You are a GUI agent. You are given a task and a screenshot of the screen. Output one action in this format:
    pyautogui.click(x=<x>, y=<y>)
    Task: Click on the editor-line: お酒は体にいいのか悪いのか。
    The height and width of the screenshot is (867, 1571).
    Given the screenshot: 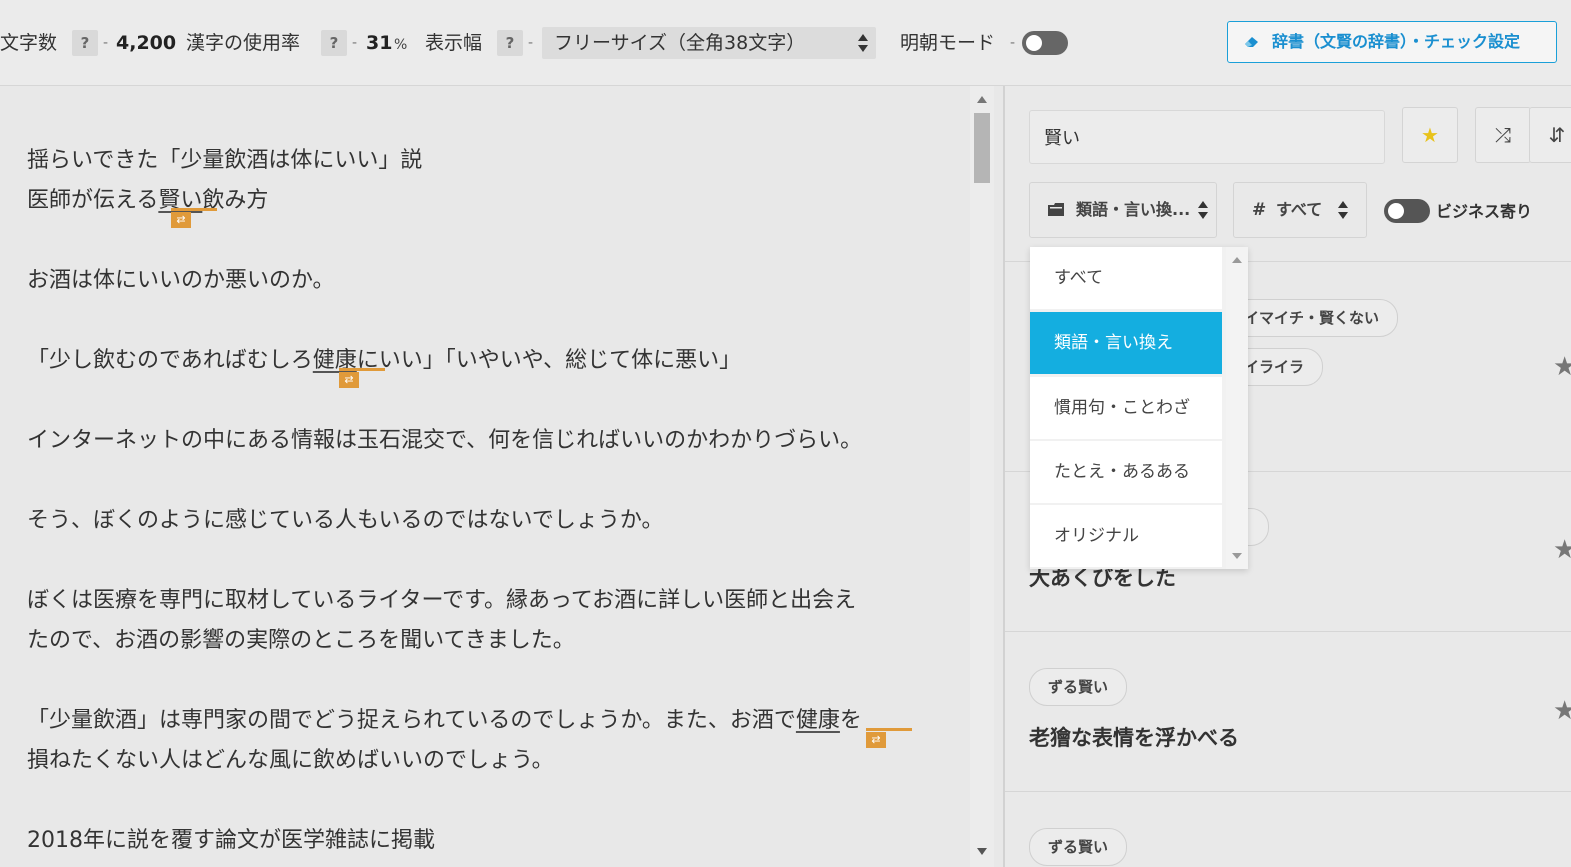 What is the action you would take?
    pyautogui.click(x=181, y=280)
    